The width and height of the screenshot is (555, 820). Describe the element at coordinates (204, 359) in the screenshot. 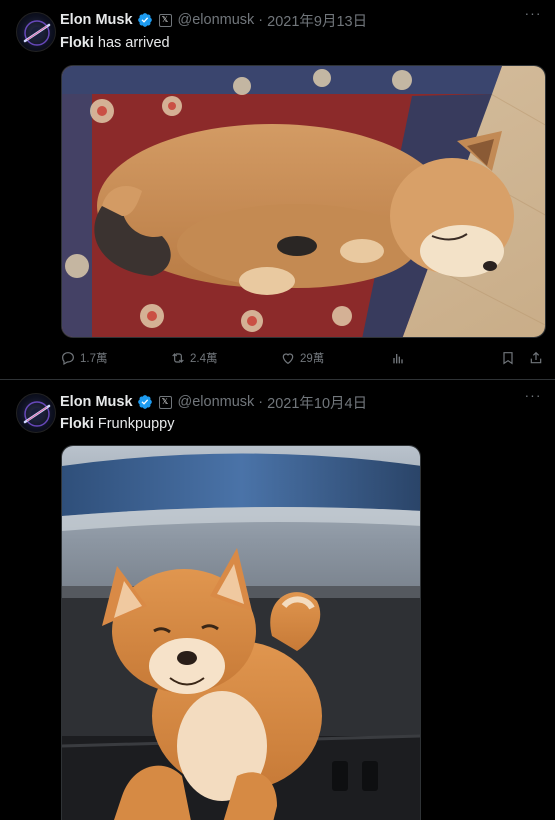

I see `repost-count: 2.4萬` at that location.